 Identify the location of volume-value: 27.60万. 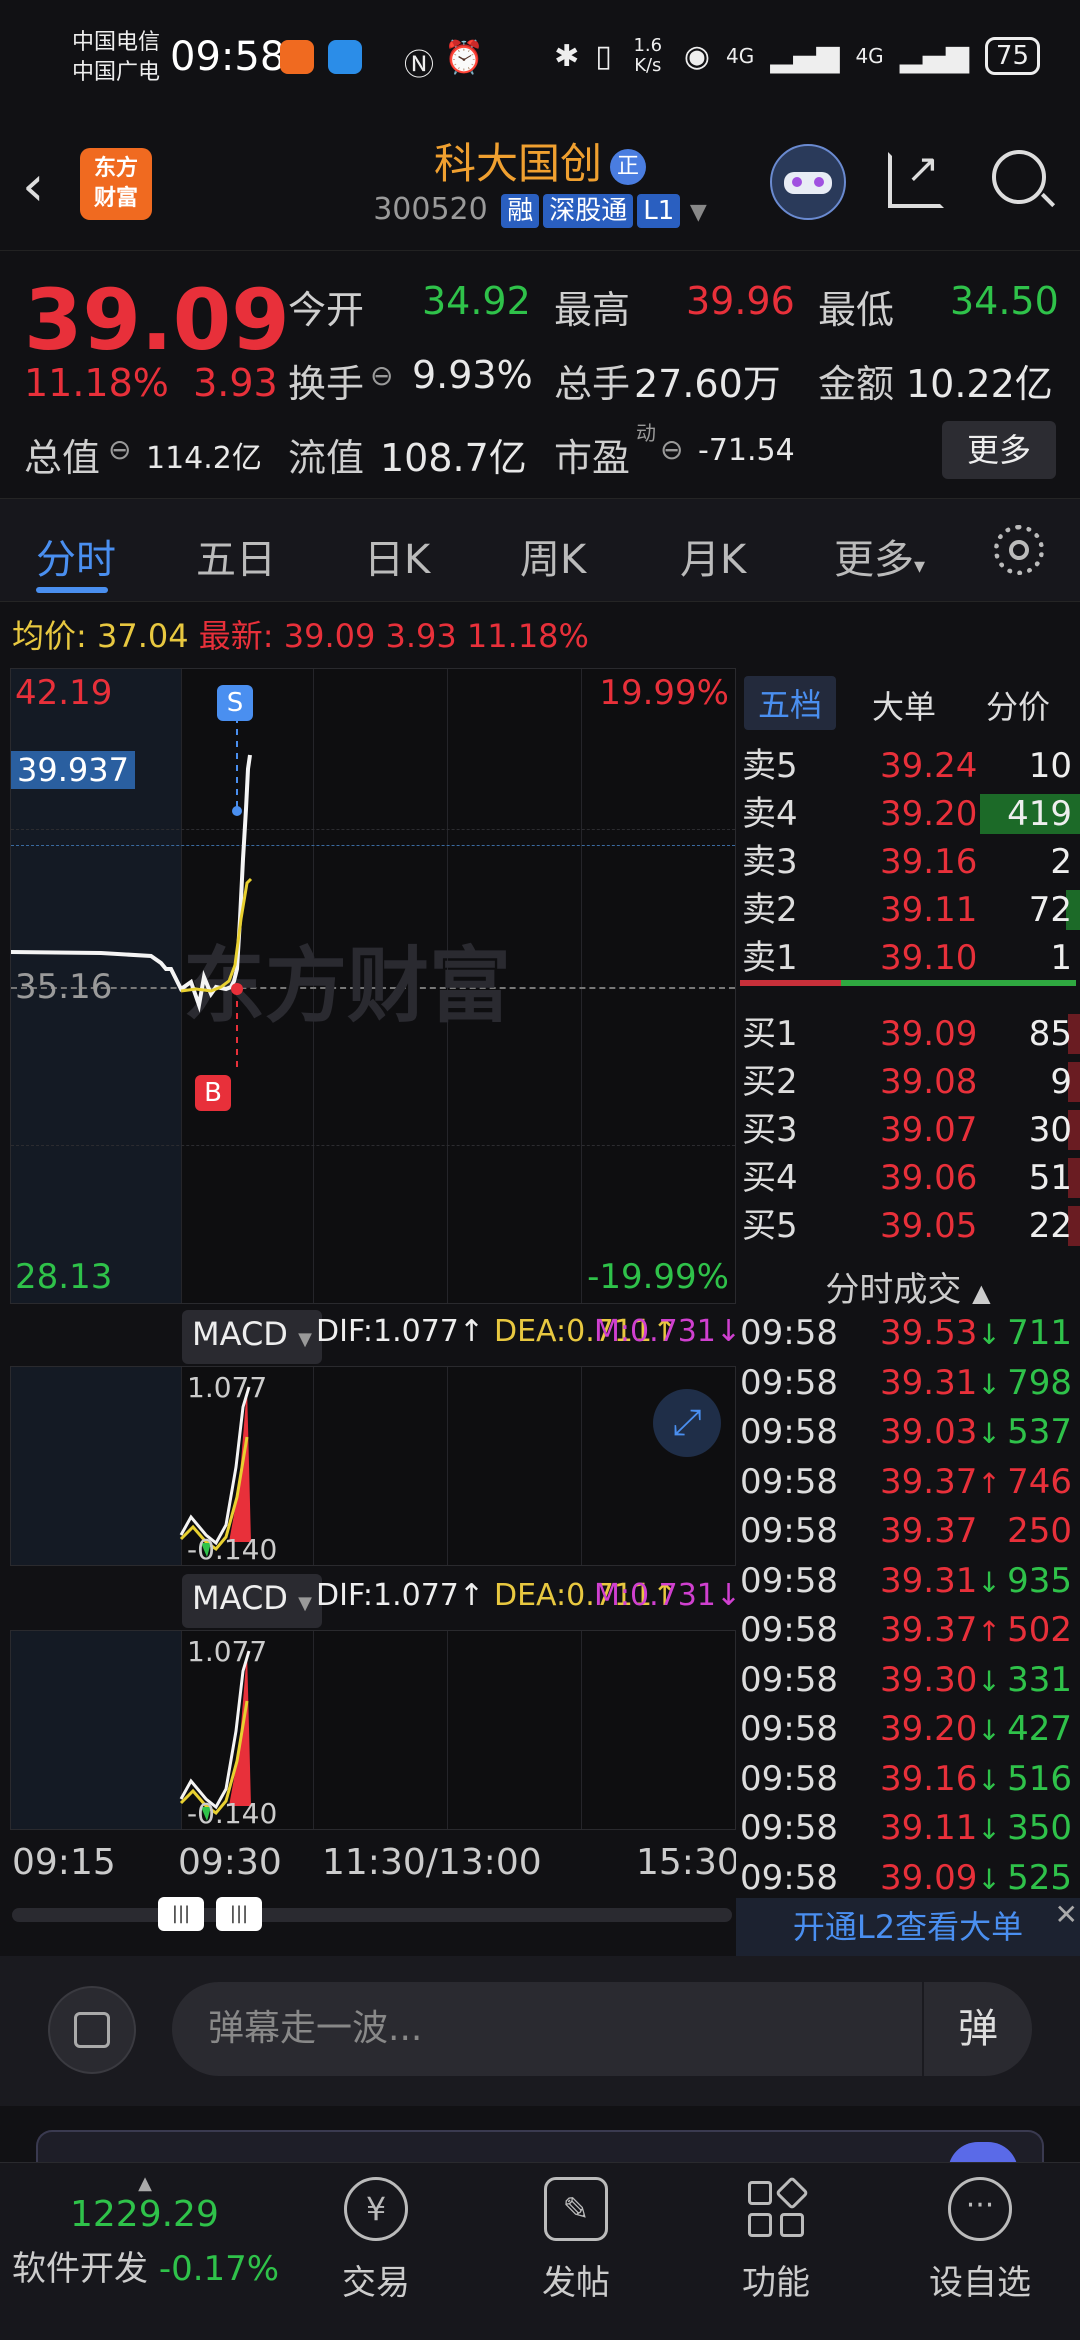
(707, 384).